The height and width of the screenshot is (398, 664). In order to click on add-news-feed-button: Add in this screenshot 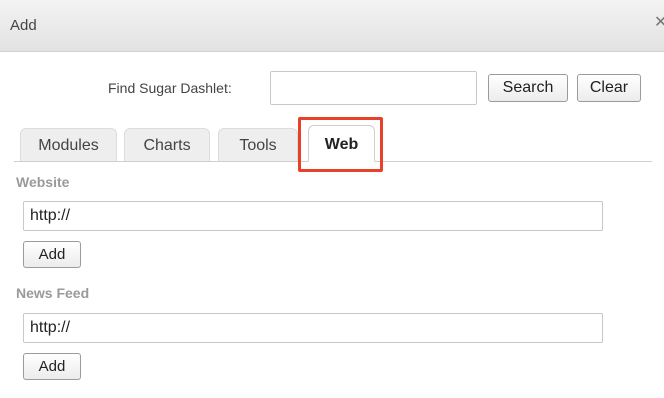, I will do `click(52, 366)`.